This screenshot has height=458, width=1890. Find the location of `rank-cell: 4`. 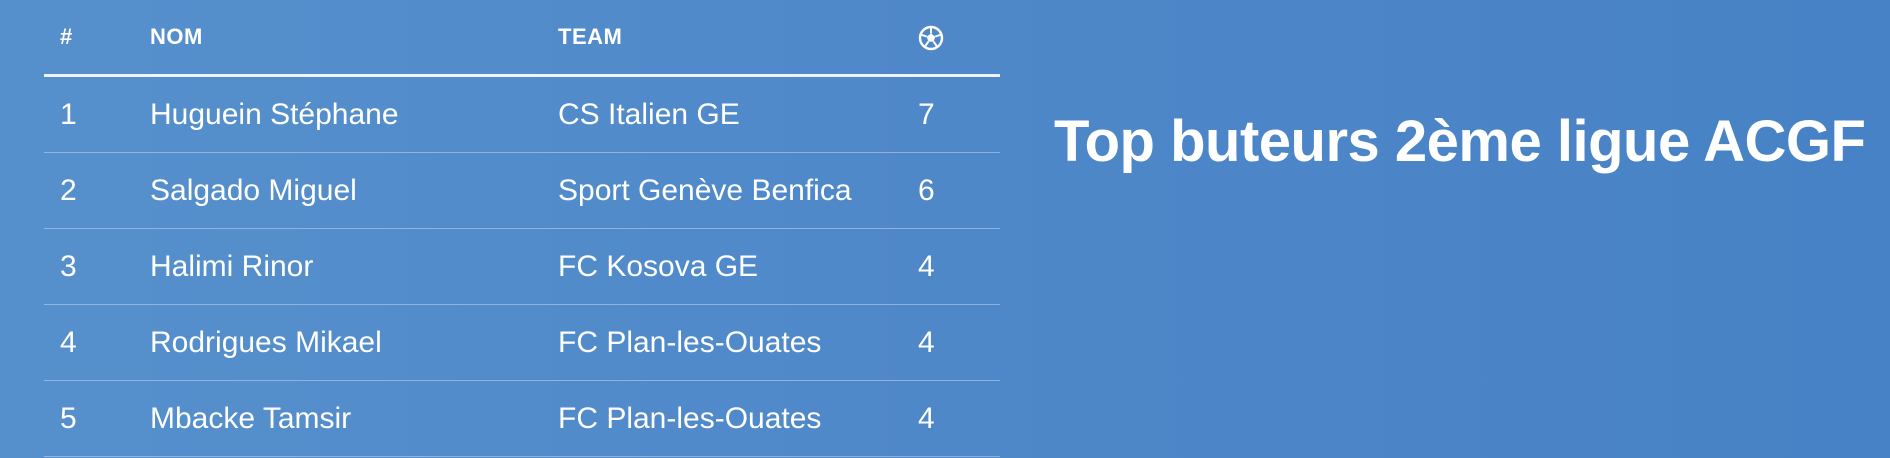

rank-cell: 4 is located at coordinates (97, 342).